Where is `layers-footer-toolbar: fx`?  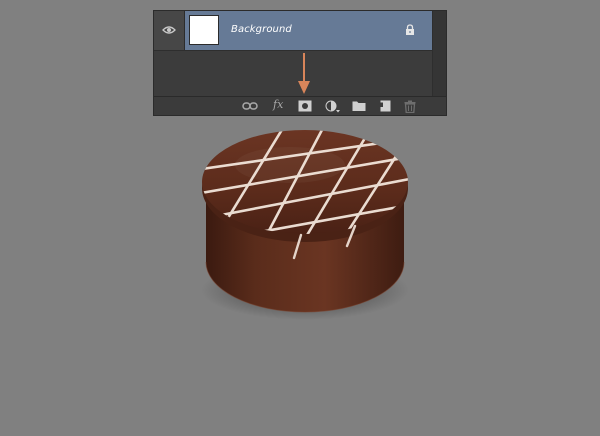
layers-footer-toolbar: fx is located at coordinates (300, 105).